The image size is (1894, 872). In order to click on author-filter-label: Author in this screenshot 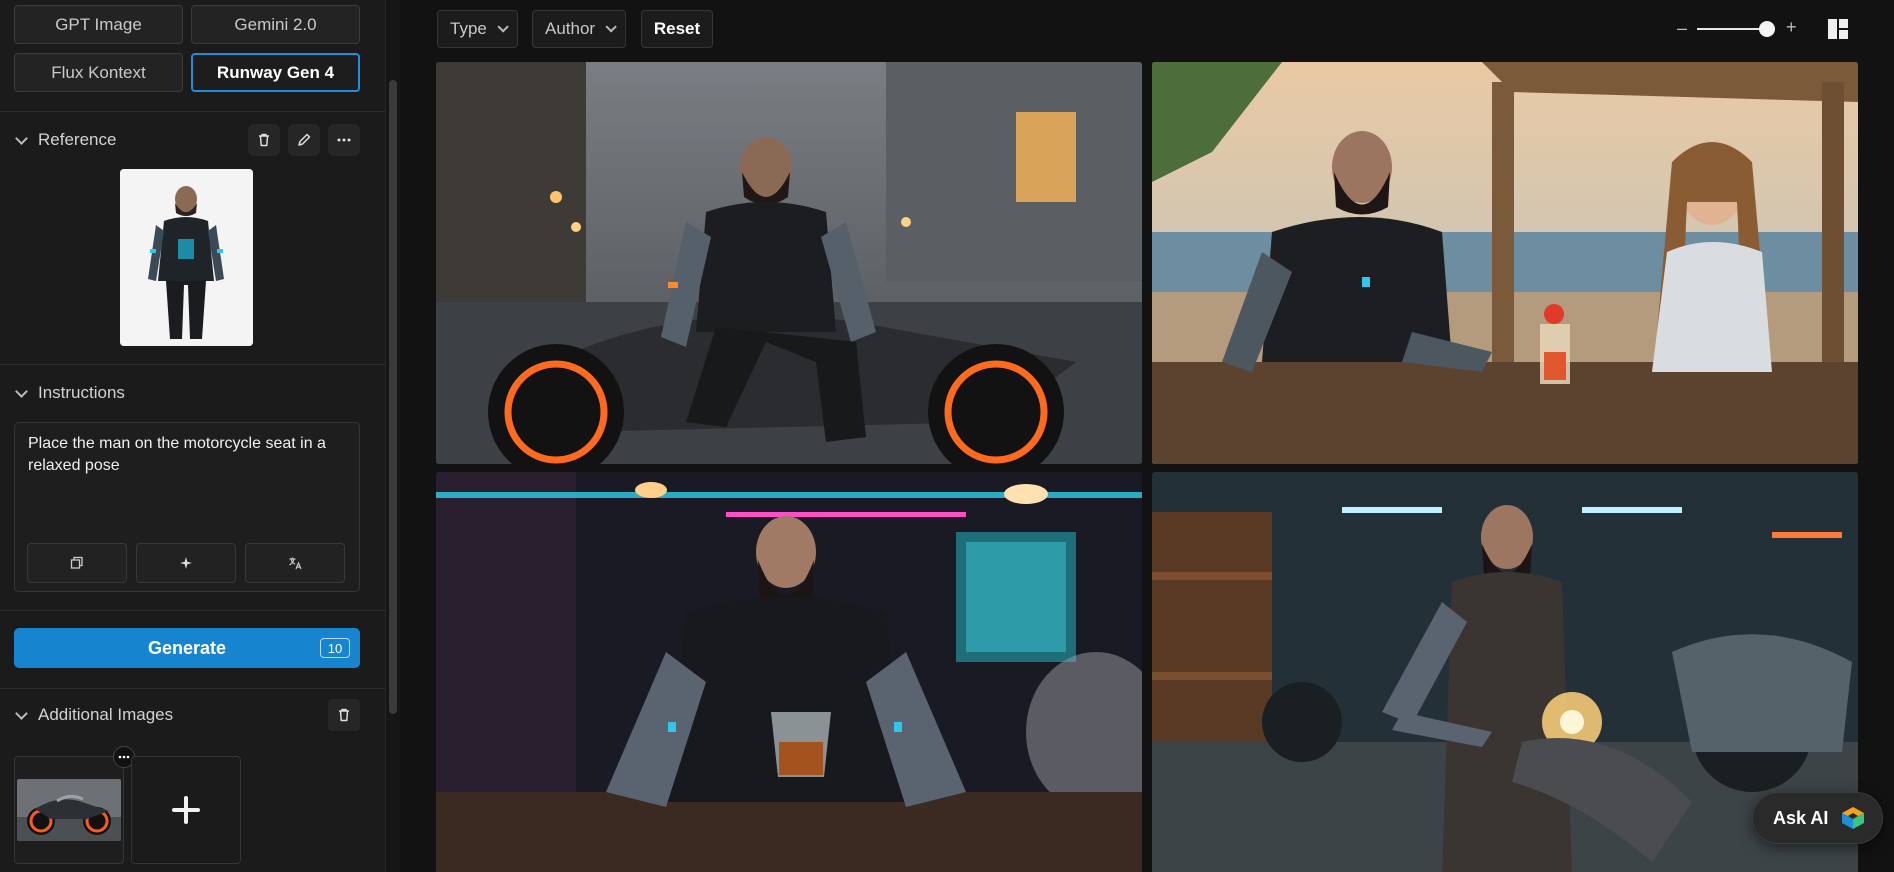, I will do `click(570, 28)`.